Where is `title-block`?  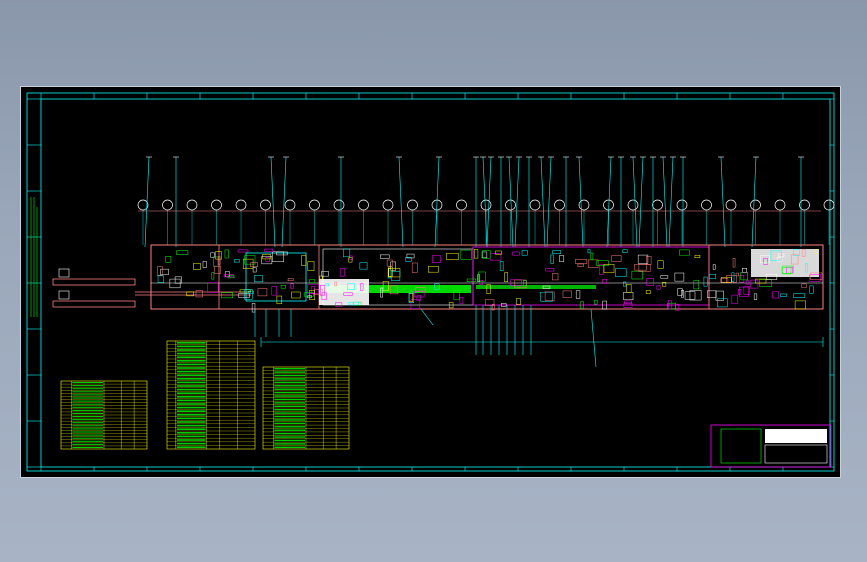
title-block is located at coordinates (771, 446).